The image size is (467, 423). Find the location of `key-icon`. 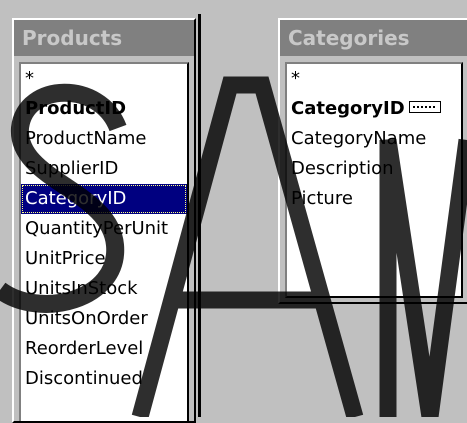

key-icon is located at coordinates (424, 107).